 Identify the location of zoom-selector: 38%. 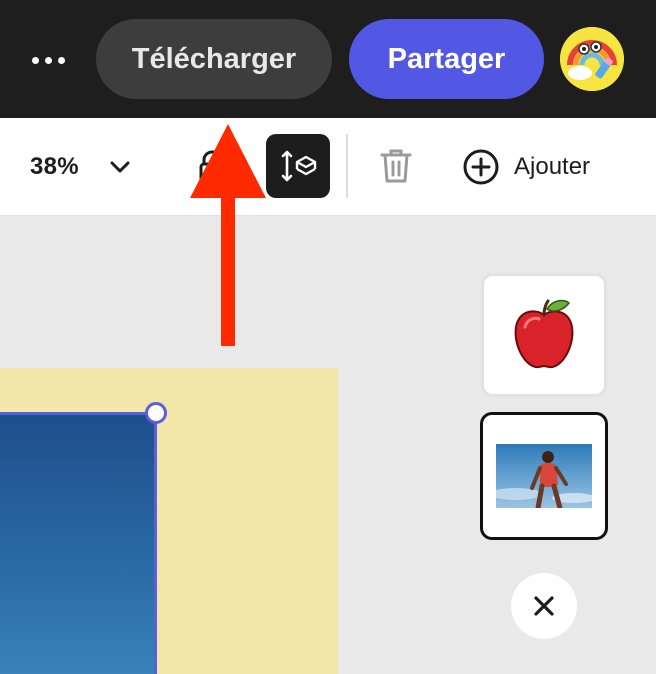
(80, 167).